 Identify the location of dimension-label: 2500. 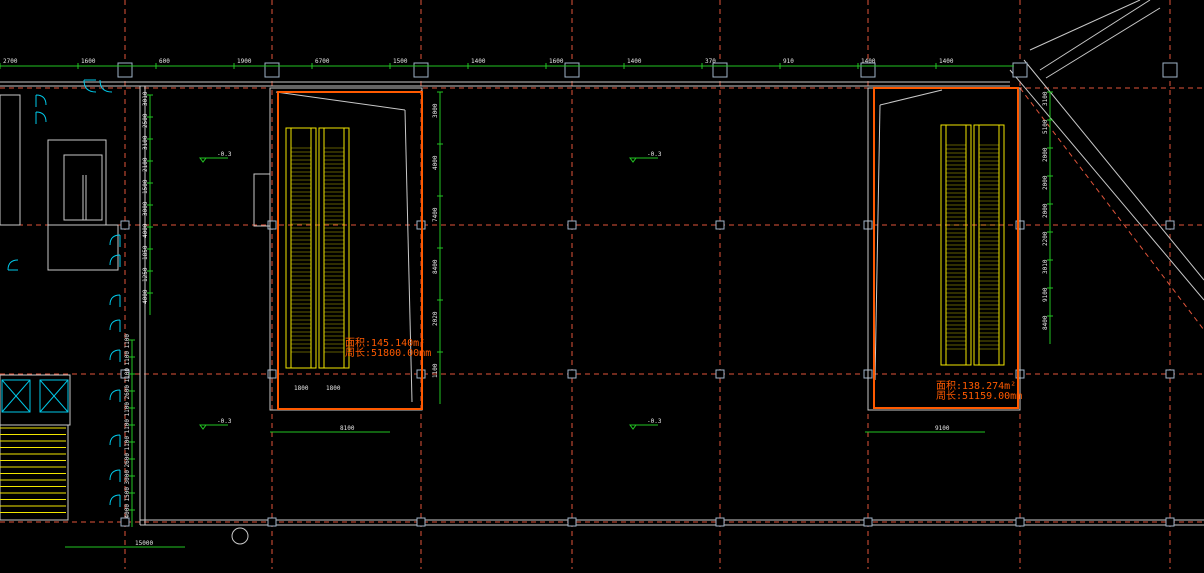
(145, 120).